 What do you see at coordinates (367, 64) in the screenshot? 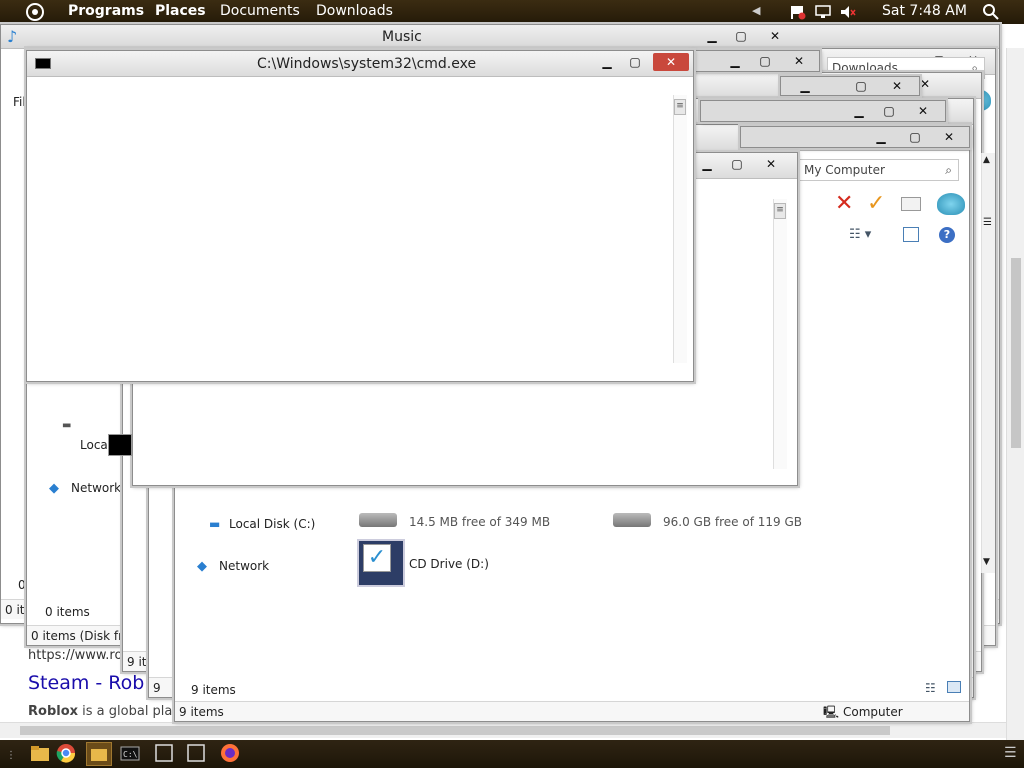
I see `cmd-window-title: C:\Windows\system32\cmd.exe` at bounding box center [367, 64].